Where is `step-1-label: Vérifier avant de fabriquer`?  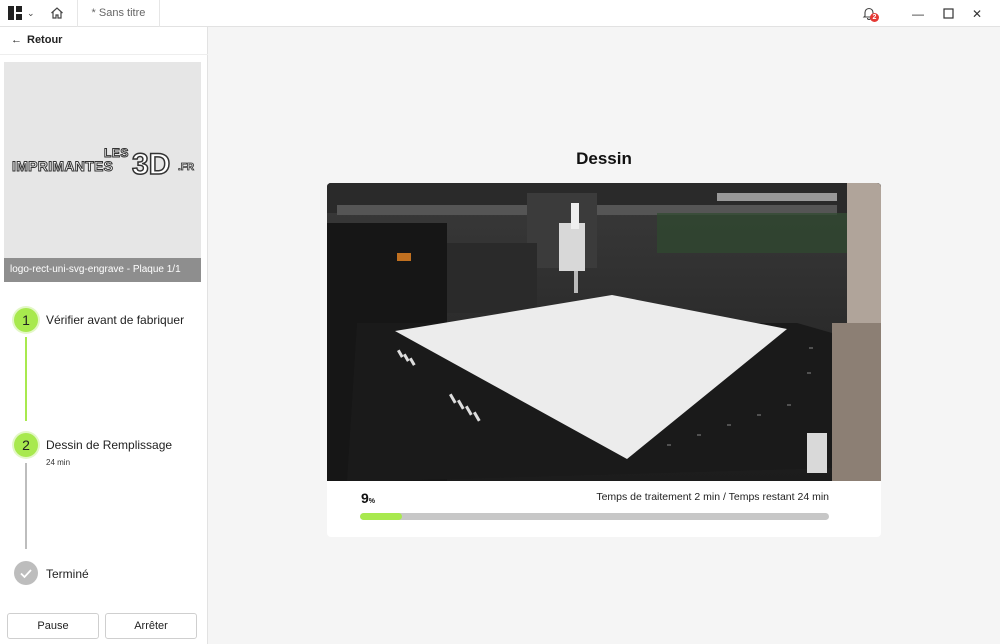
step-1-label: Vérifier avant de fabriquer is located at coordinates (115, 320).